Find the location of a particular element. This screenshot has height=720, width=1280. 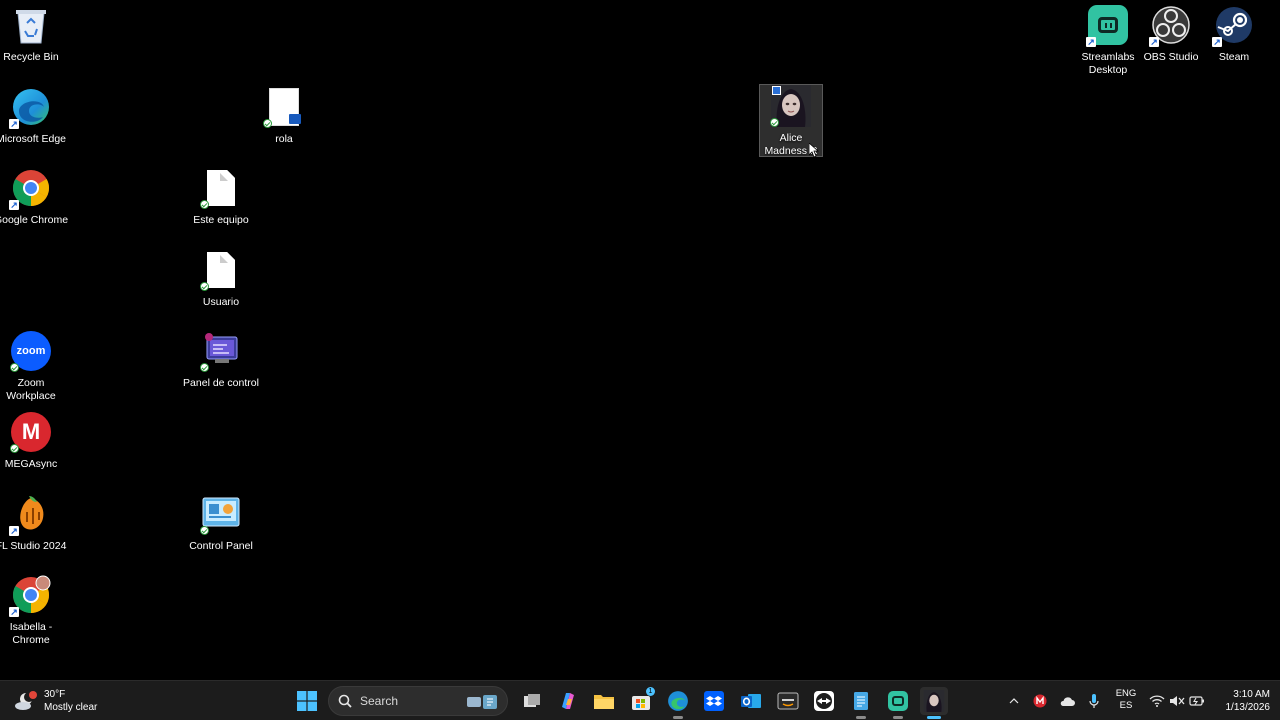

isabella-chrome-label: Isabella - Chrome is located at coordinates (31, 633).